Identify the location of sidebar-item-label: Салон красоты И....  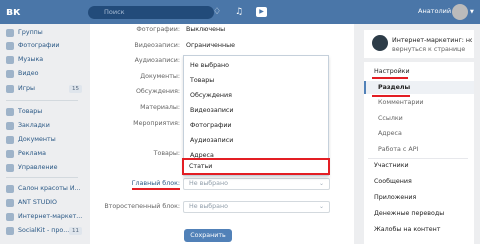
(49, 188).